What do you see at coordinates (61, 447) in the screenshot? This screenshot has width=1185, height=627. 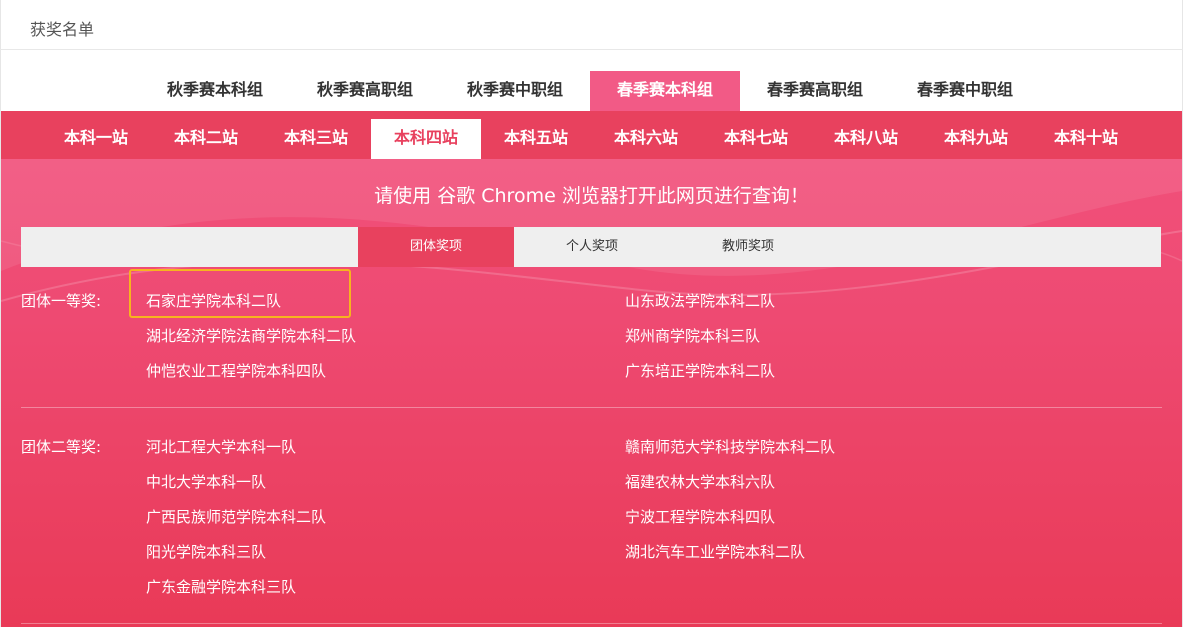 I see `section-label-second-prize: 团体二等奖:` at bounding box center [61, 447].